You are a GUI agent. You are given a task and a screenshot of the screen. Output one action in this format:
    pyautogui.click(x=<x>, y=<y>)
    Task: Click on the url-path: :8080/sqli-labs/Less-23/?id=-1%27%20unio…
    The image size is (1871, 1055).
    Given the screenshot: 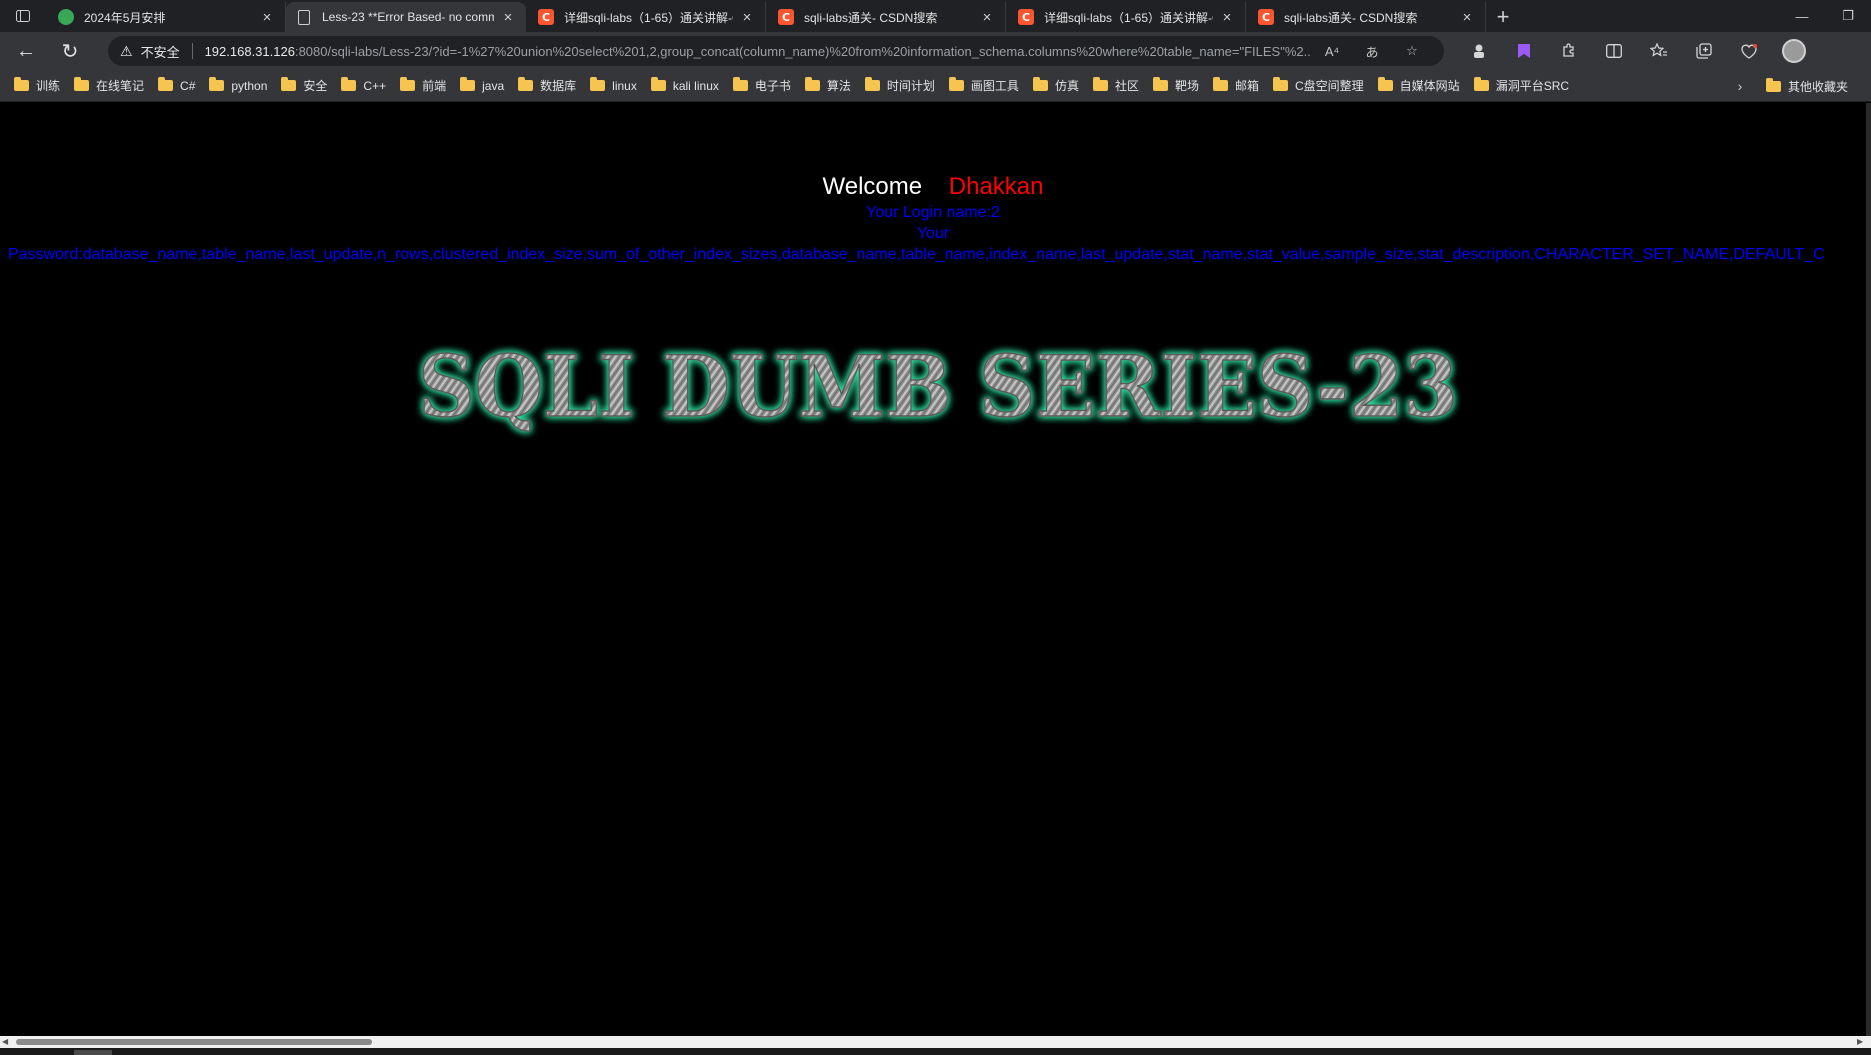 What is the action you would take?
    pyautogui.click(x=803, y=51)
    